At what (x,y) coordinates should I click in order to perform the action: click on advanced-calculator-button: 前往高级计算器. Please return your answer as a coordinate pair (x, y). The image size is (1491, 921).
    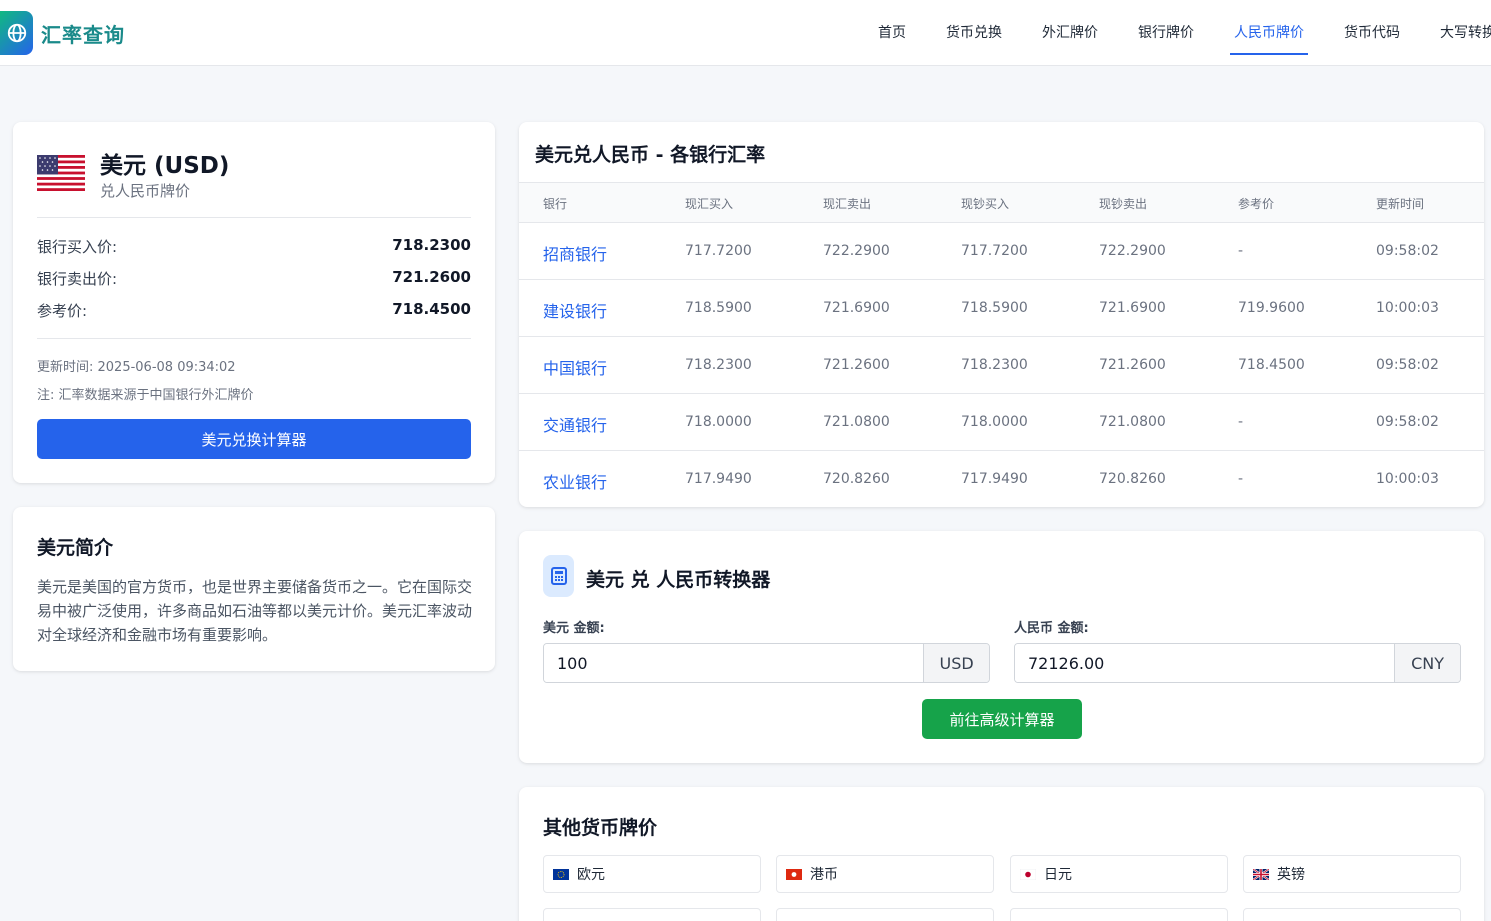
    Looking at the image, I should click on (1002, 719).